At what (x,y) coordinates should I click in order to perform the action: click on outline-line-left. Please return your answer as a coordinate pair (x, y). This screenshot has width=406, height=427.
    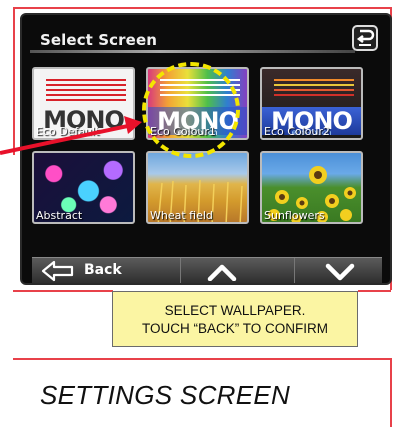
    Looking at the image, I should click on (14, 81).